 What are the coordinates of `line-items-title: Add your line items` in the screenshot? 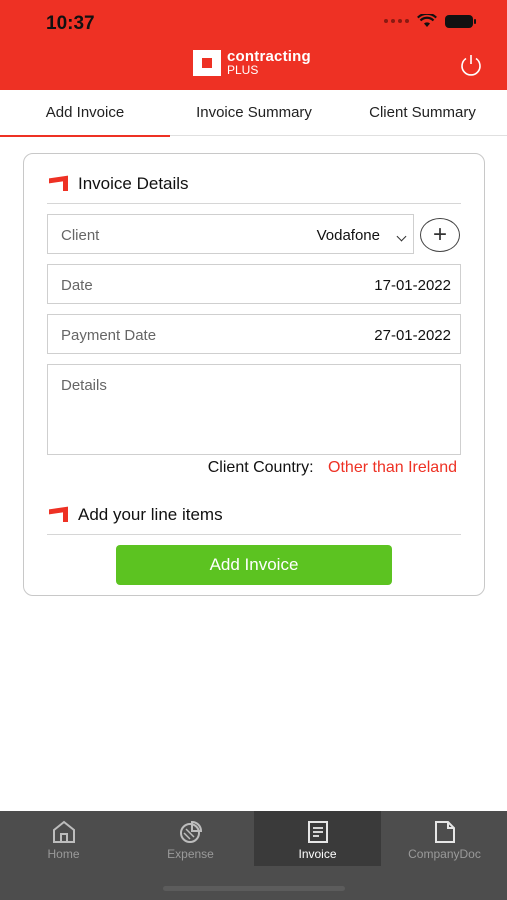 It's located at (150, 514).